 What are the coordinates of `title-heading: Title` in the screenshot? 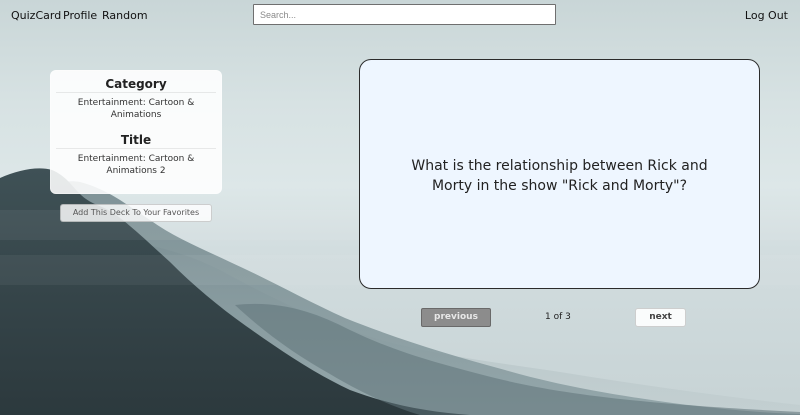 It's located at (136, 140).